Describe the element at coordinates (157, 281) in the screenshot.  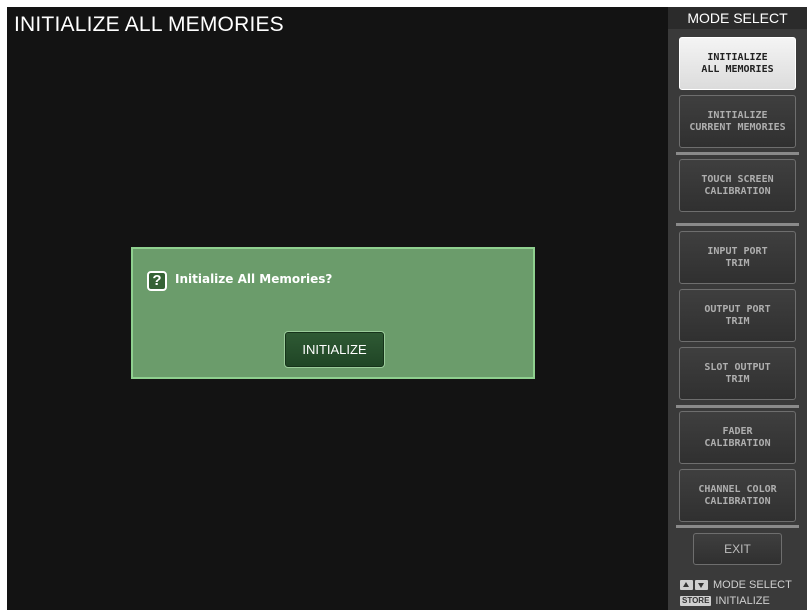
I see `question-icon: ?` at that location.